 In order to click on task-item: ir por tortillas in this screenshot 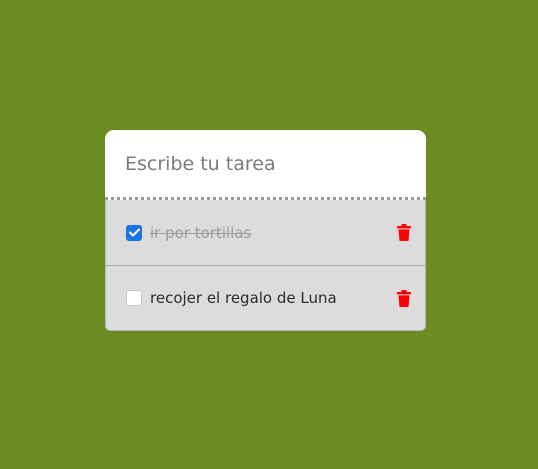, I will do `click(265, 232)`.